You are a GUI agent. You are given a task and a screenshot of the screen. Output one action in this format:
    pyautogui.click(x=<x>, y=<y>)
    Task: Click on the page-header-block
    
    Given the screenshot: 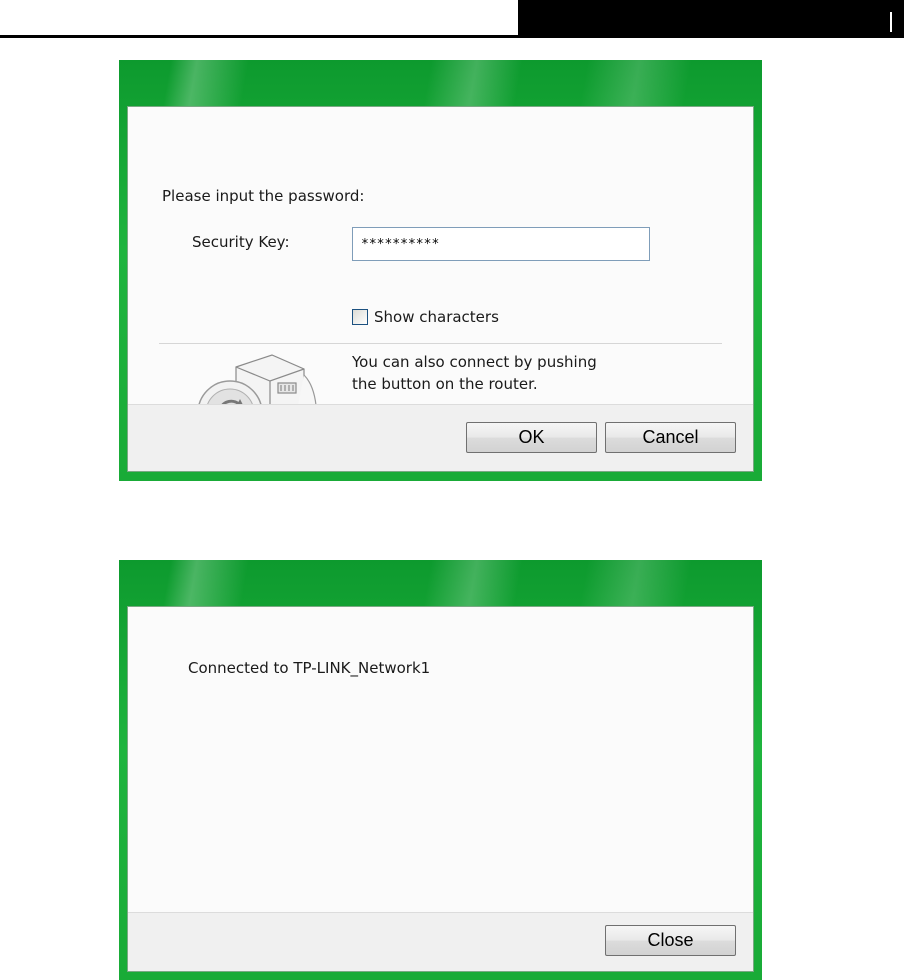 What is the action you would take?
    pyautogui.click(x=711, y=19)
    